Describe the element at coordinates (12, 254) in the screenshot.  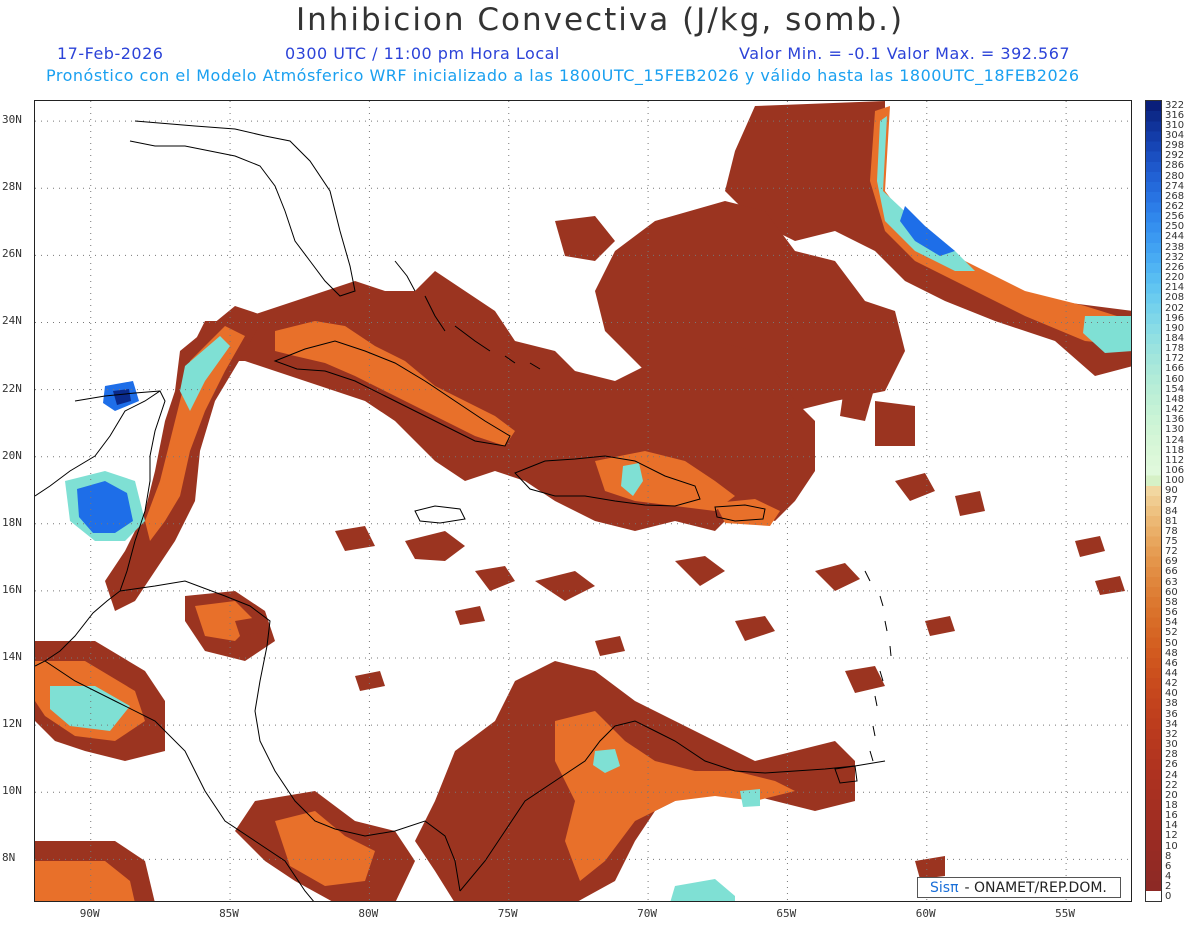
I see `lat-tick-label: 26N` at that location.